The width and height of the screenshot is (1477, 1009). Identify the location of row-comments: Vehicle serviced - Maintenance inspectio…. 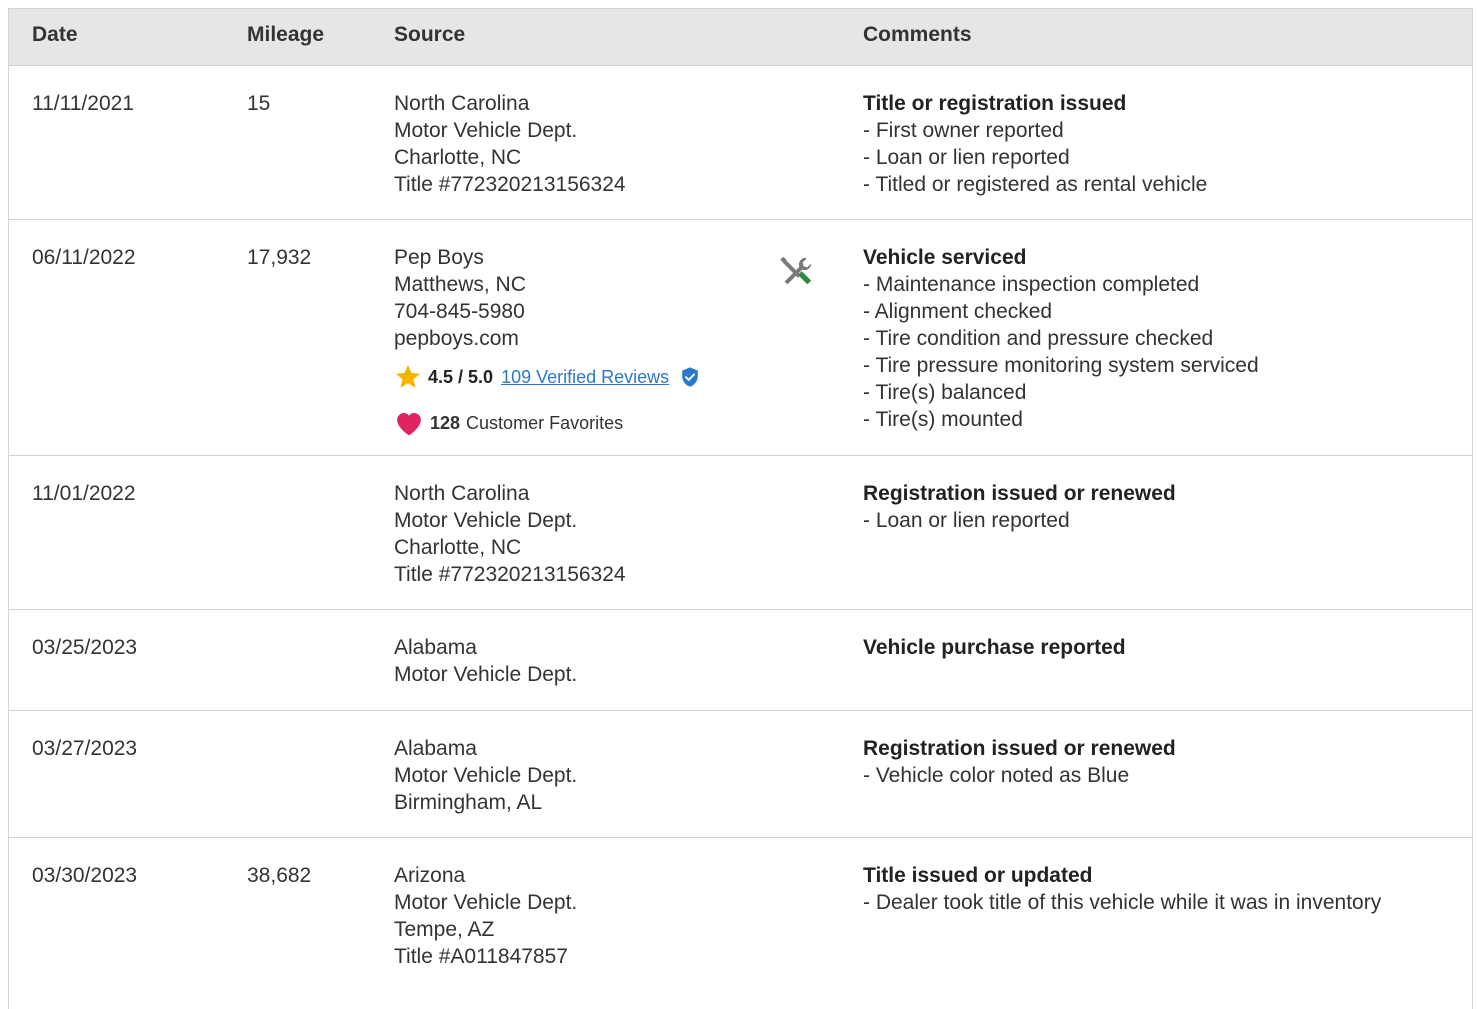
(1061, 338).